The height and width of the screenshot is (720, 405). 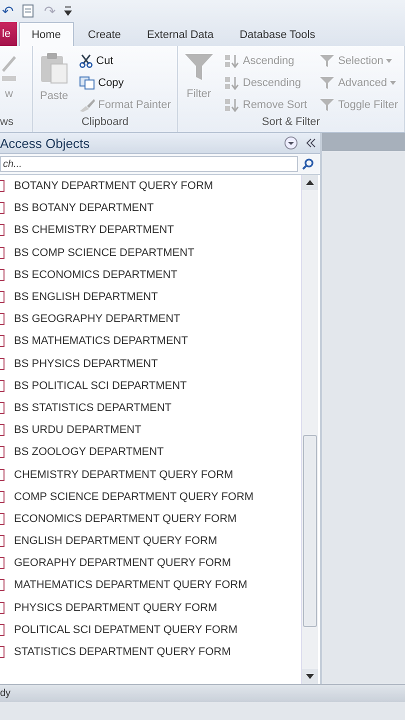 What do you see at coordinates (5, 693) in the screenshot?
I see `status-text: dy` at bounding box center [5, 693].